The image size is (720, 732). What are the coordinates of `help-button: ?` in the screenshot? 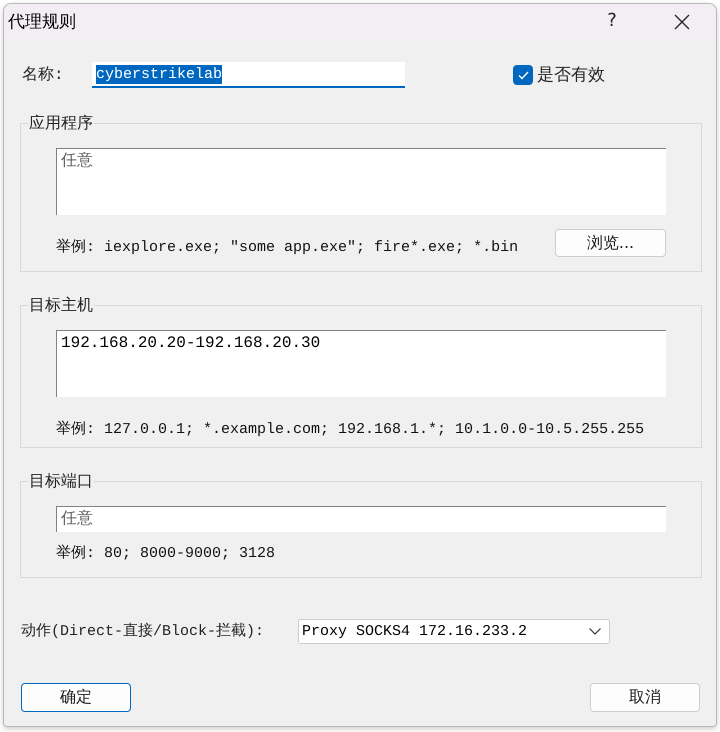 It's located at (612, 22).